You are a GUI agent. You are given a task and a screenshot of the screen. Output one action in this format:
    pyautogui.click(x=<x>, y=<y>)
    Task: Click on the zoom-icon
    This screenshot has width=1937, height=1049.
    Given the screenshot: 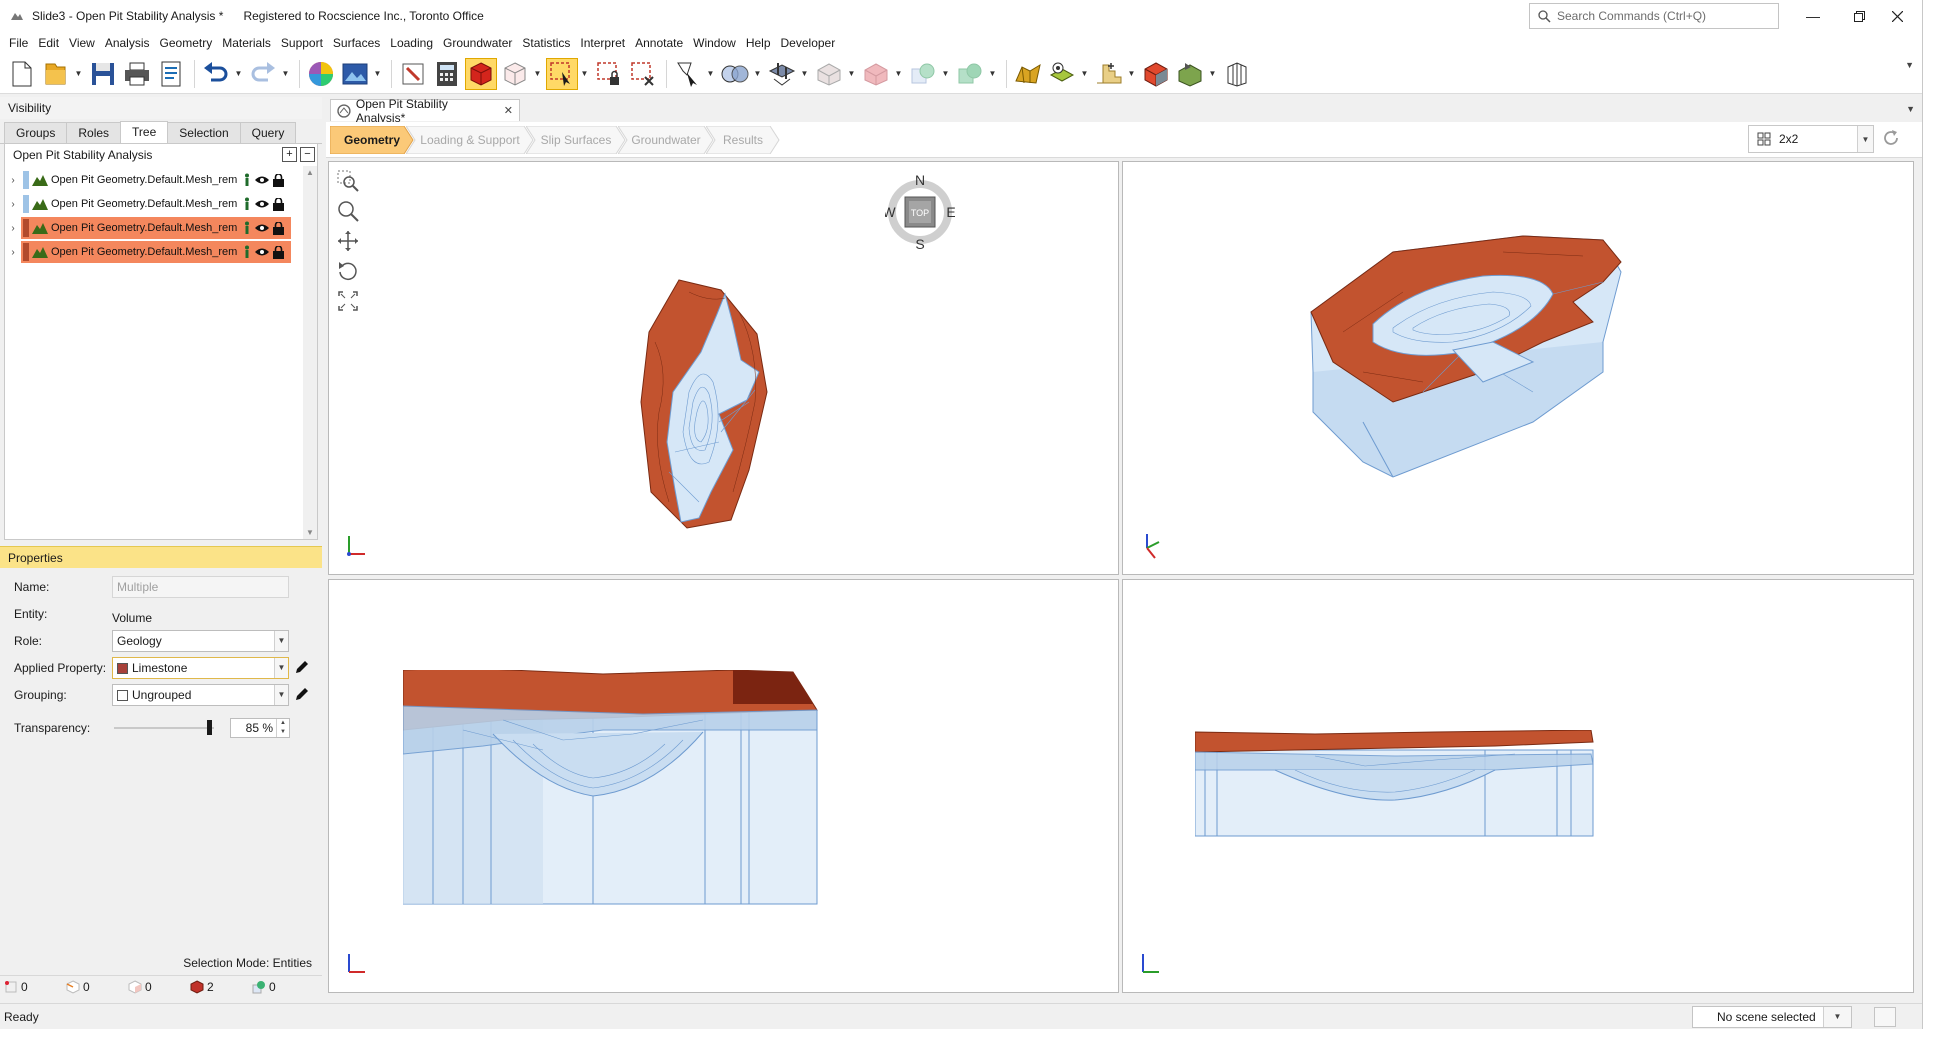 What is the action you would take?
    pyautogui.click(x=348, y=211)
    